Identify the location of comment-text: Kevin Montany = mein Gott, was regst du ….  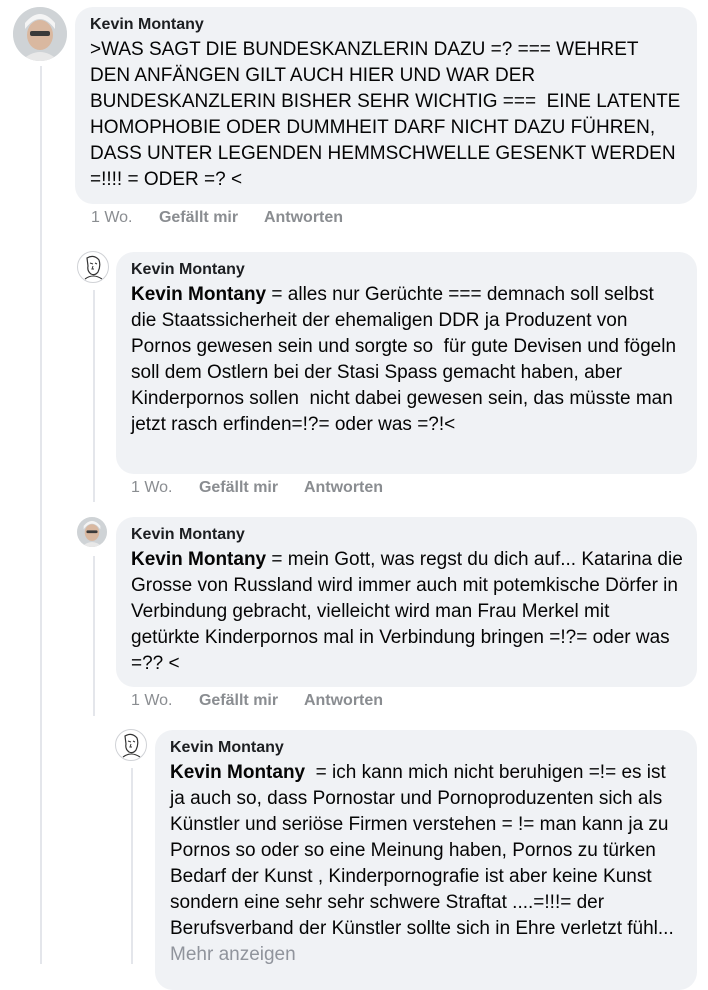
(407, 612).